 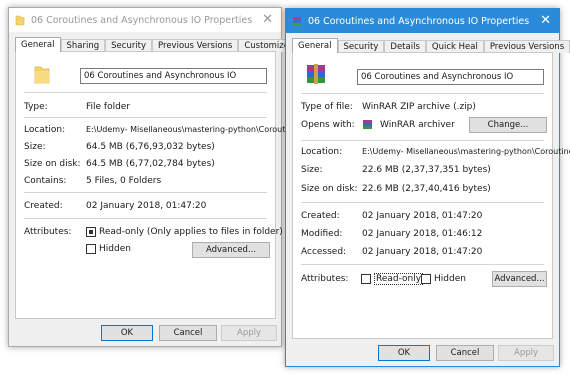 I want to click on readonly-checkbox: Read-only, so click(x=392, y=279).